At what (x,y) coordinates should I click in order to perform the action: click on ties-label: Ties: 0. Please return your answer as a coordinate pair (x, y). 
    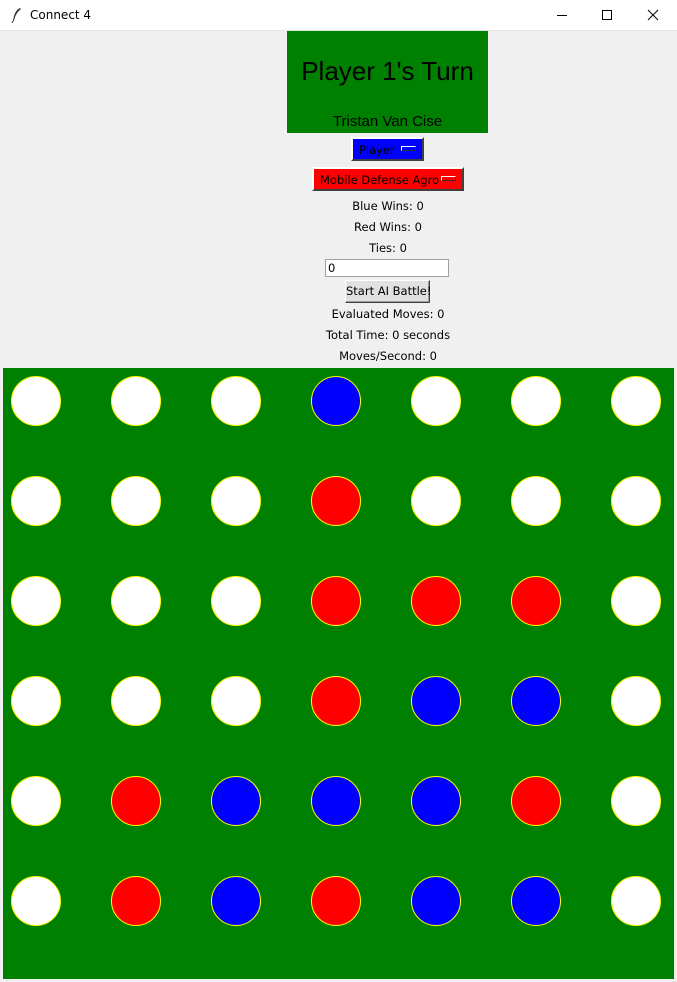
    Looking at the image, I should click on (388, 248).